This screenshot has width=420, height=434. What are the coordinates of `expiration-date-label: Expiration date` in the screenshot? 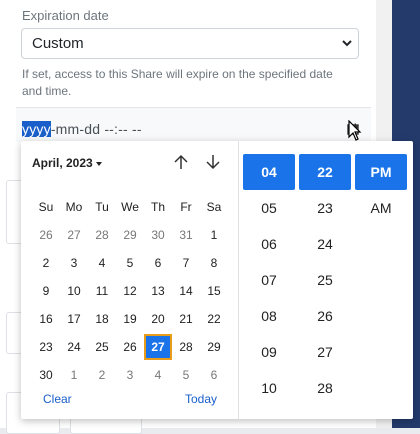 It's located at (65, 15).